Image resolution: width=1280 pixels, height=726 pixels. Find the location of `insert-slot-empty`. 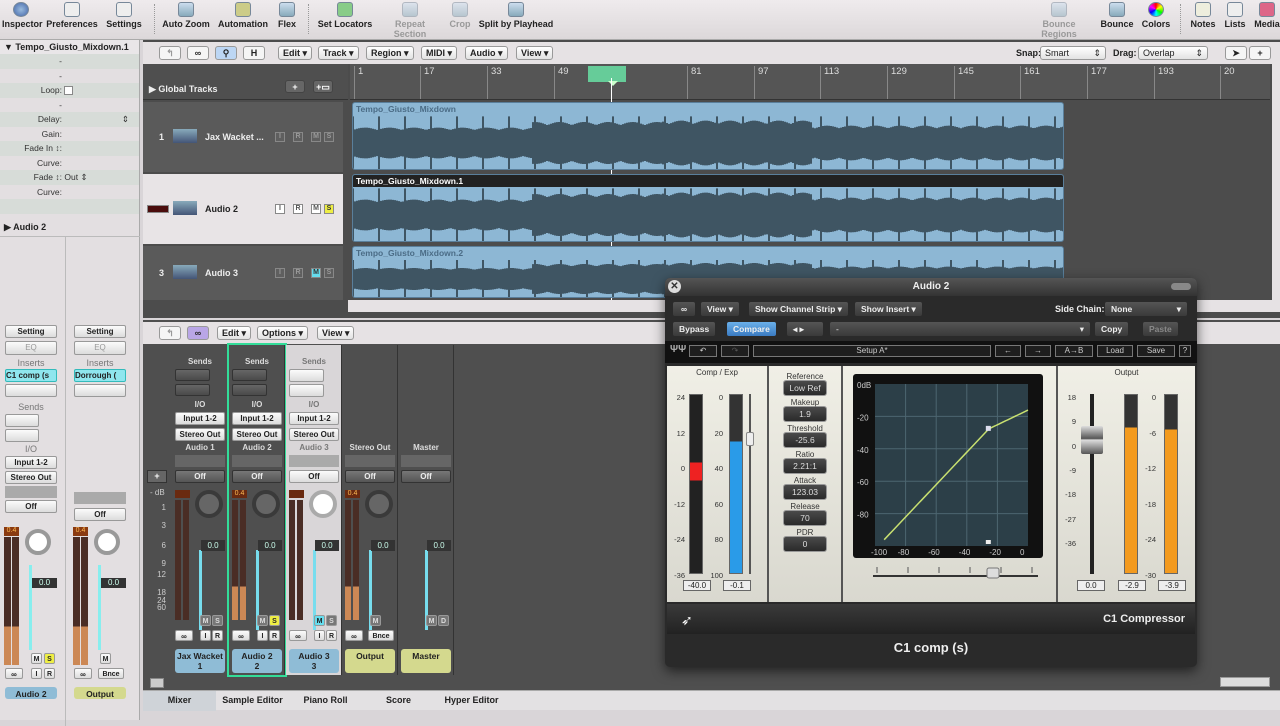

insert-slot-empty is located at coordinates (31, 390).